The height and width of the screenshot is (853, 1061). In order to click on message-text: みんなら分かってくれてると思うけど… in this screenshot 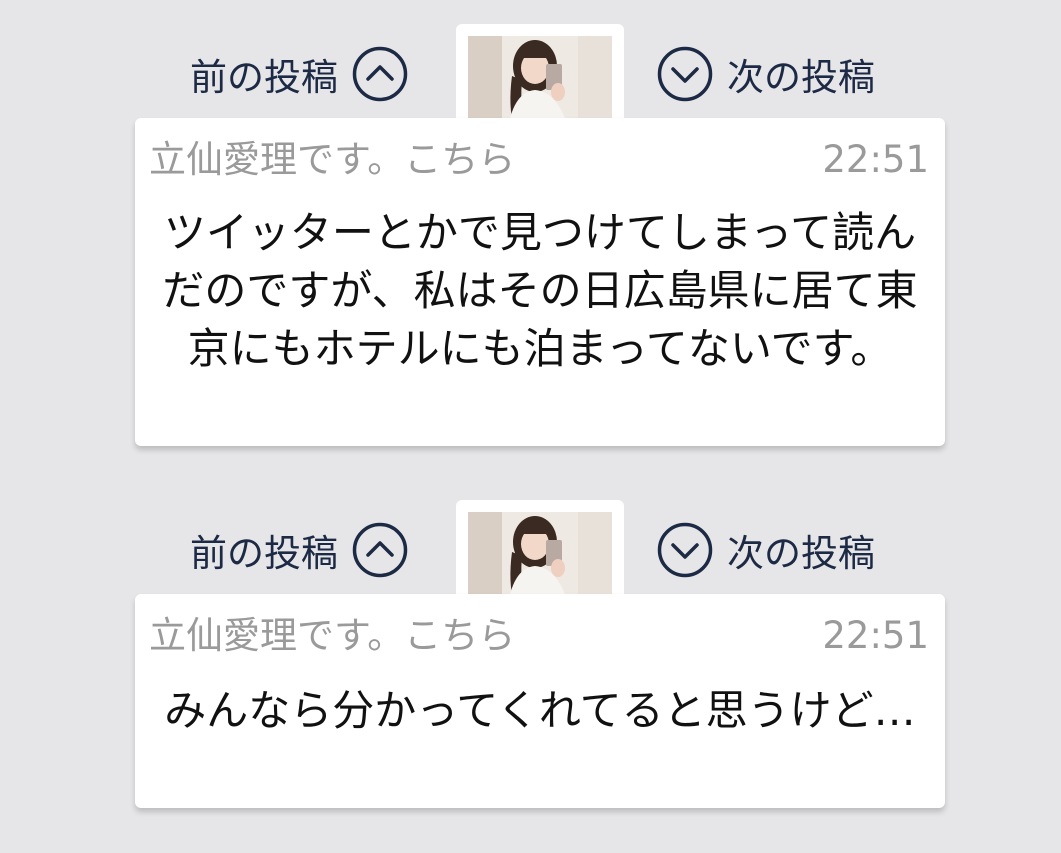, I will do `click(540, 710)`.